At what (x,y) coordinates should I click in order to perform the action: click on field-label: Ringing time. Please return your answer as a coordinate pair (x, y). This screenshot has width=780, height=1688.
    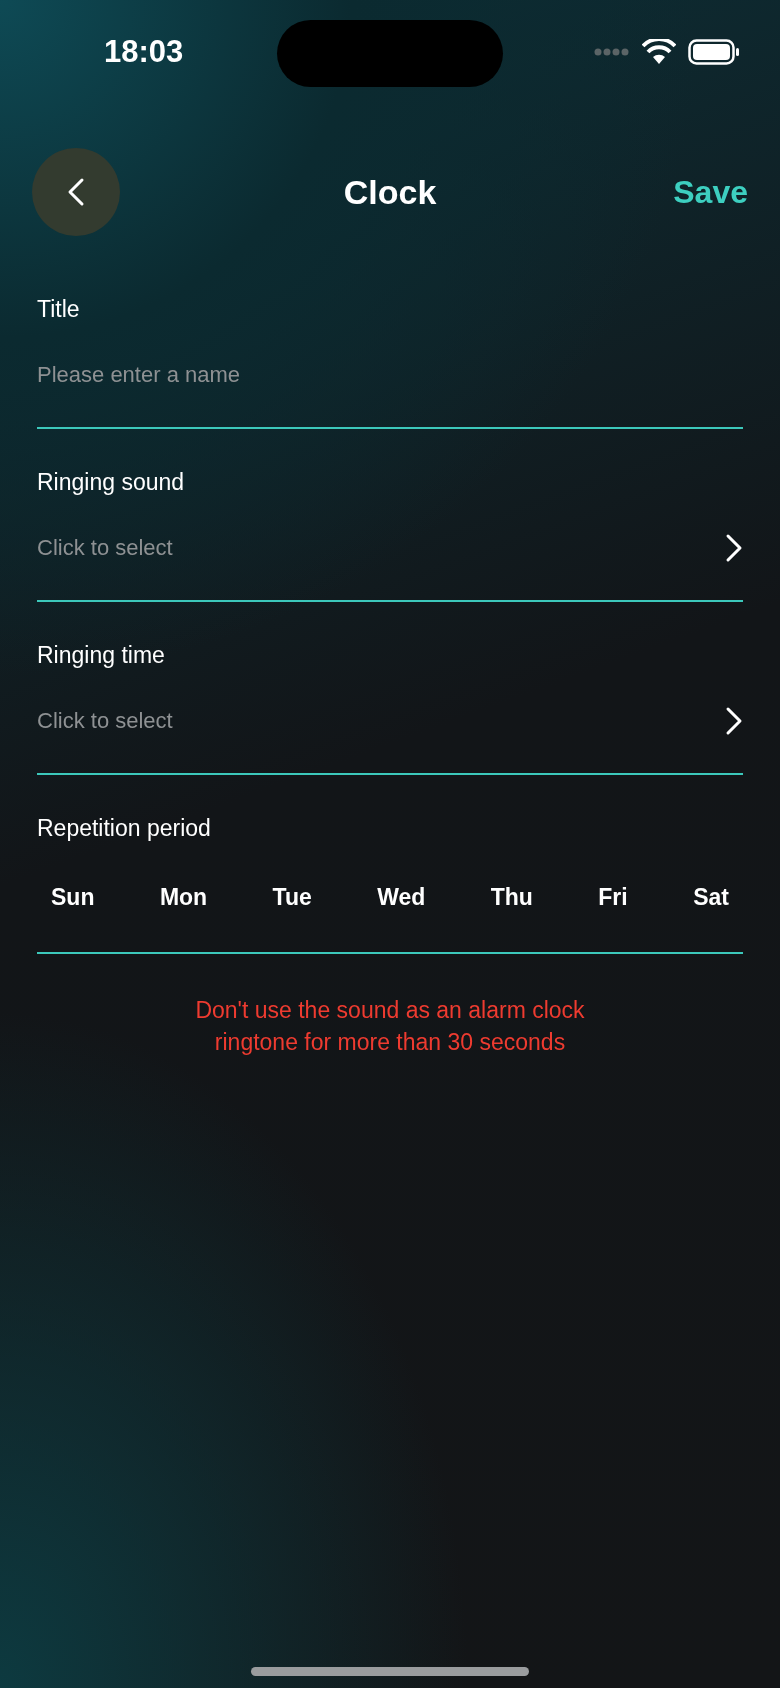
    Looking at the image, I should click on (101, 655).